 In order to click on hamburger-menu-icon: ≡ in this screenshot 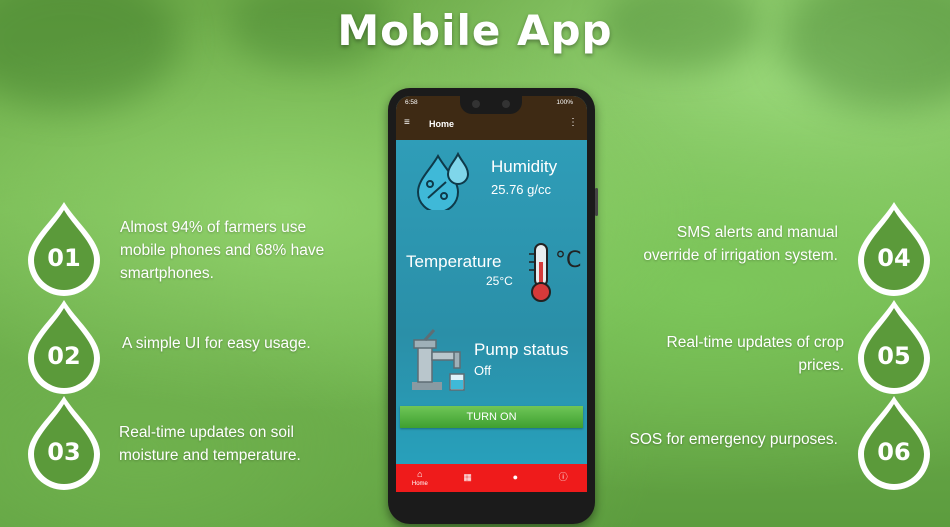, I will do `click(407, 122)`.